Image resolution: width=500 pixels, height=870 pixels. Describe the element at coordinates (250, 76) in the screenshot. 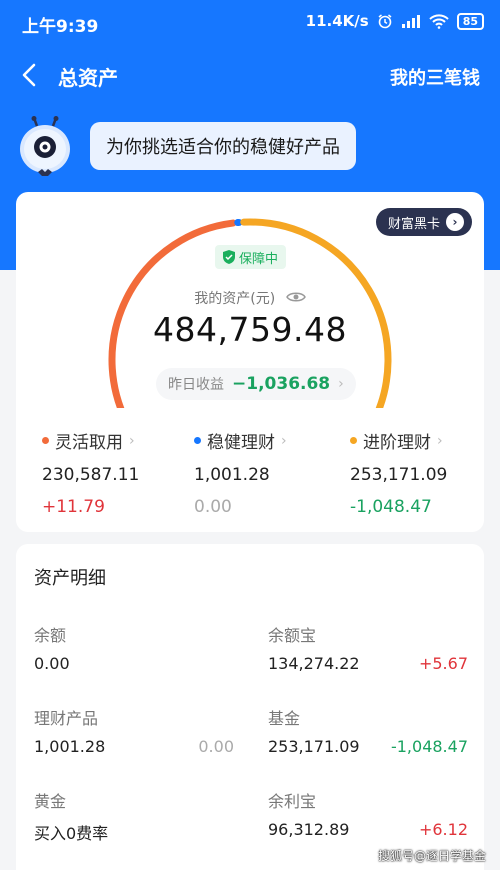

I see `nav-bar: 总资产 我的三笔钱` at that location.